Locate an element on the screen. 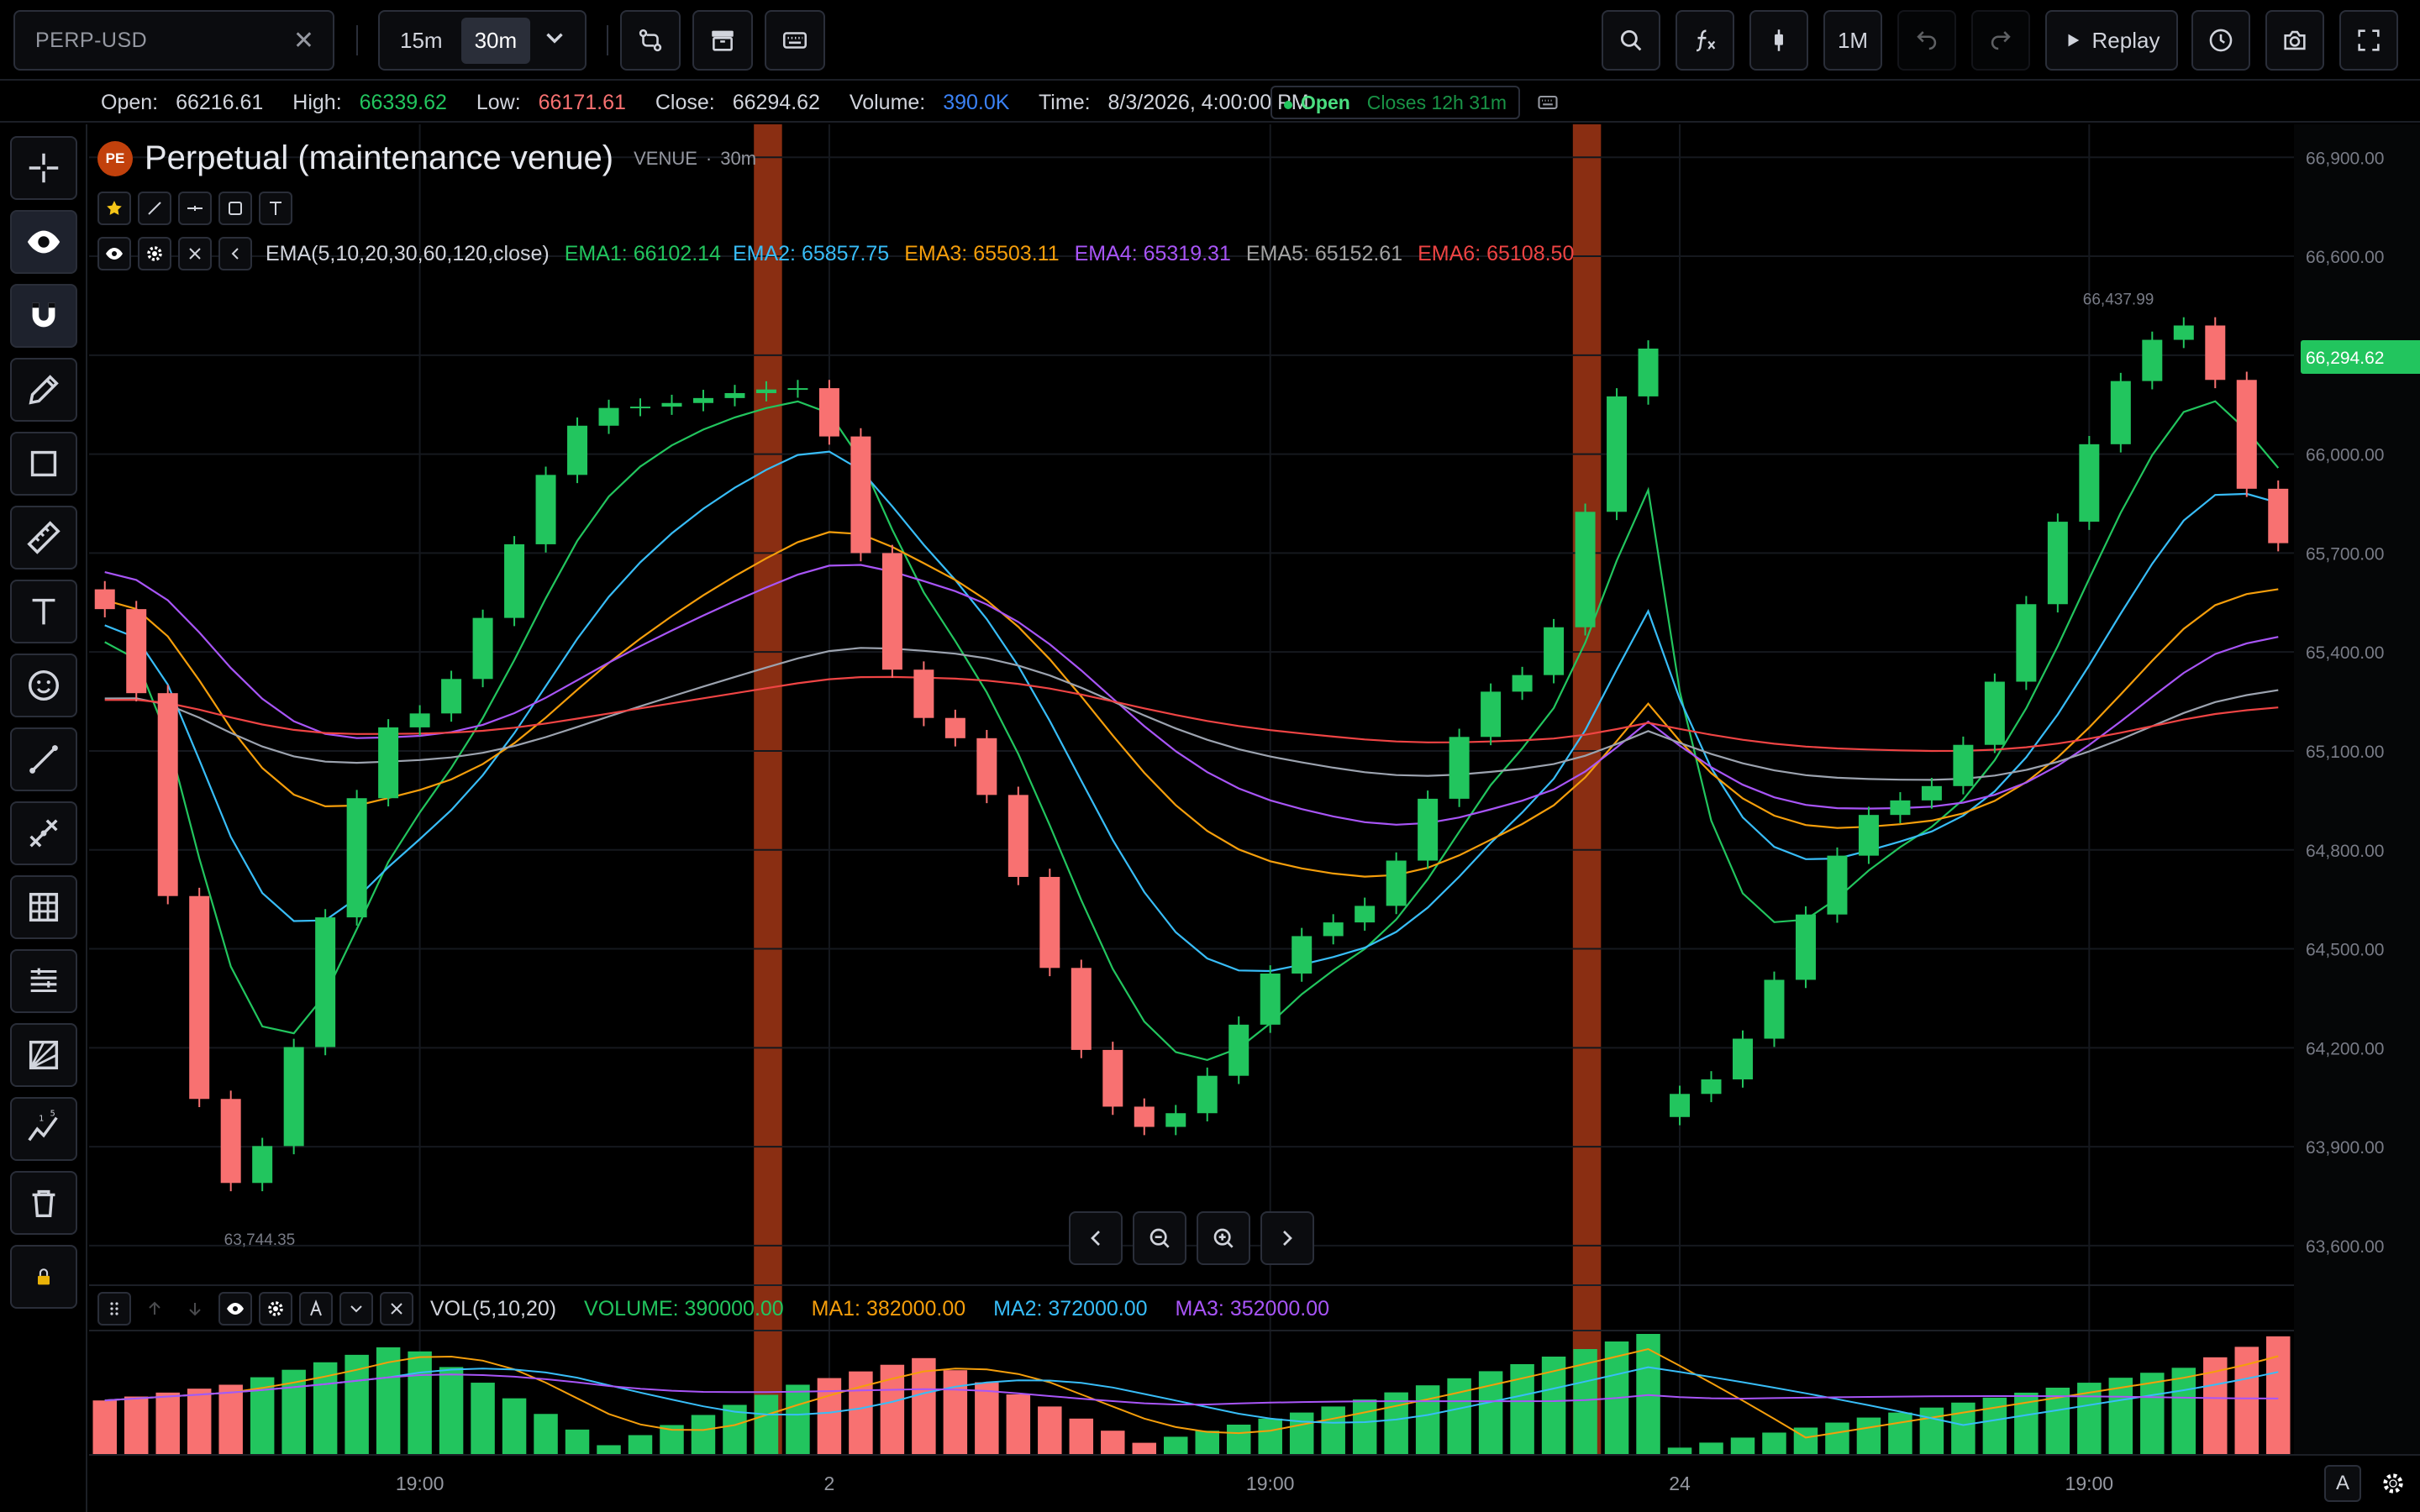  zoom-in-button is located at coordinates (1224, 1238).